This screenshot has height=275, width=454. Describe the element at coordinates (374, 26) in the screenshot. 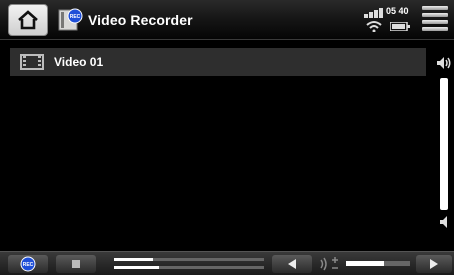

I see `wifi-icon` at that location.